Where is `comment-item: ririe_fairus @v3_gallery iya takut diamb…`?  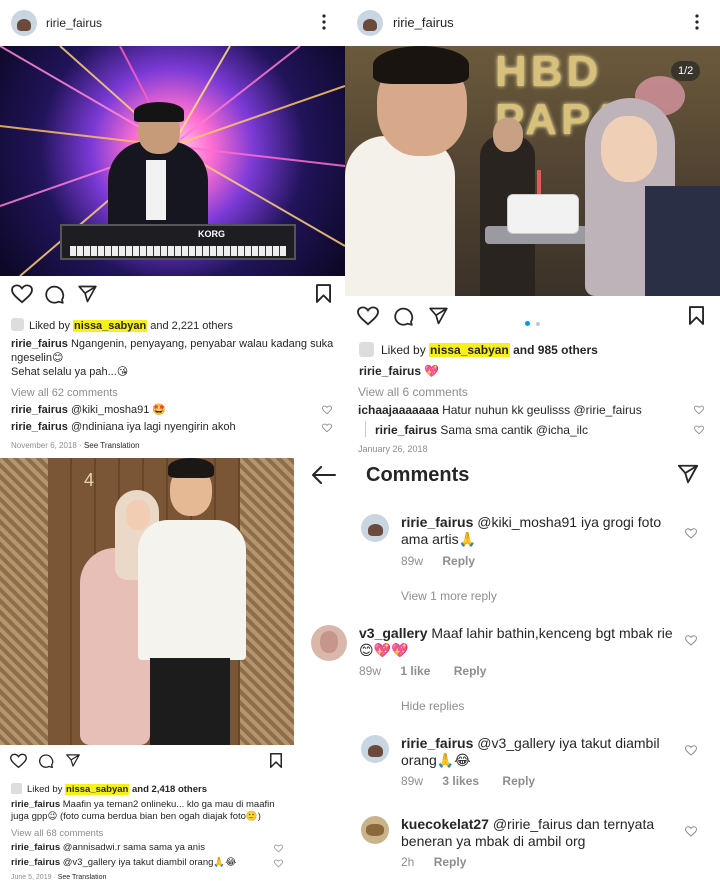 comment-item: ririe_fairus @v3_gallery iya takut diamb… is located at coordinates (510, 761).